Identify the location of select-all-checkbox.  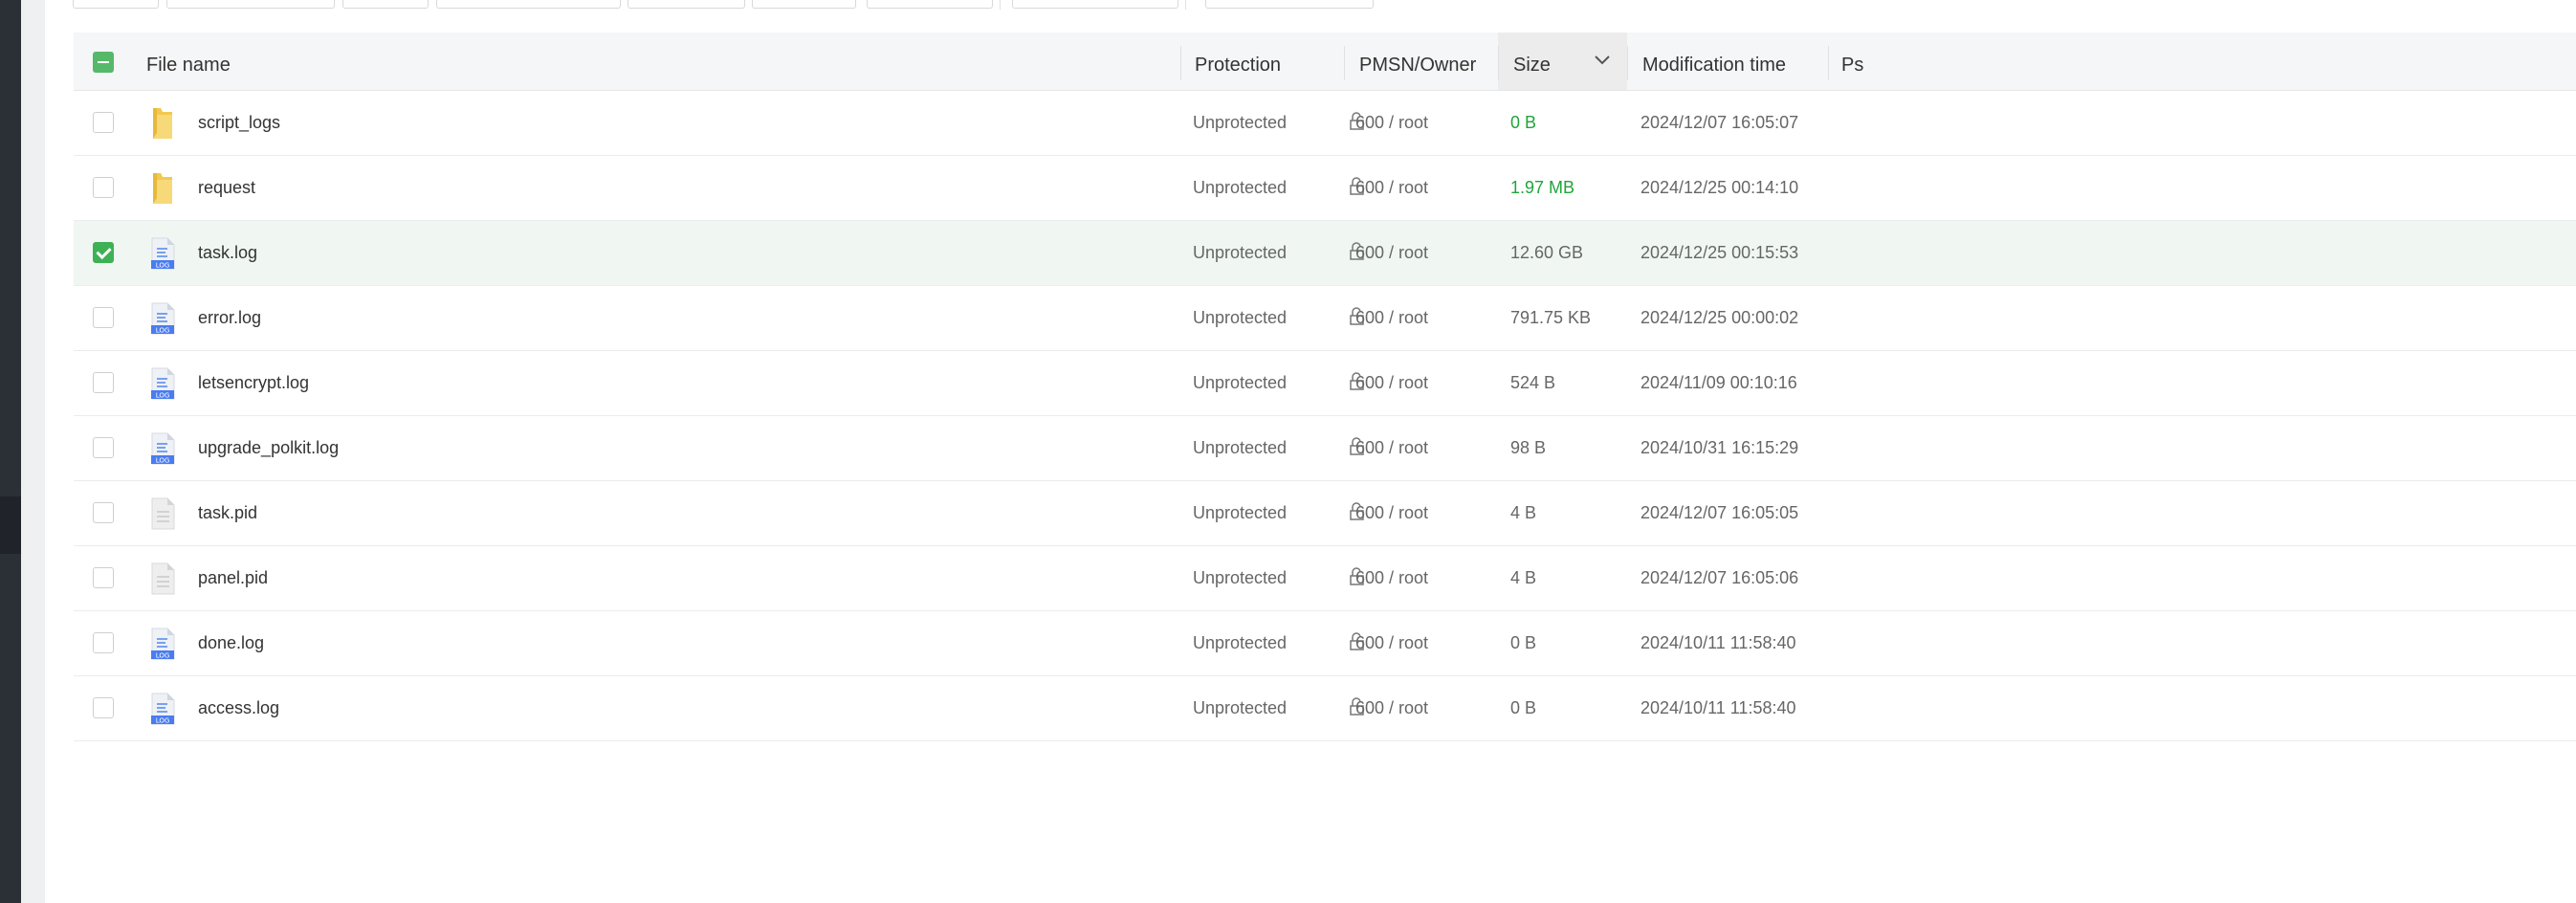
(103, 62).